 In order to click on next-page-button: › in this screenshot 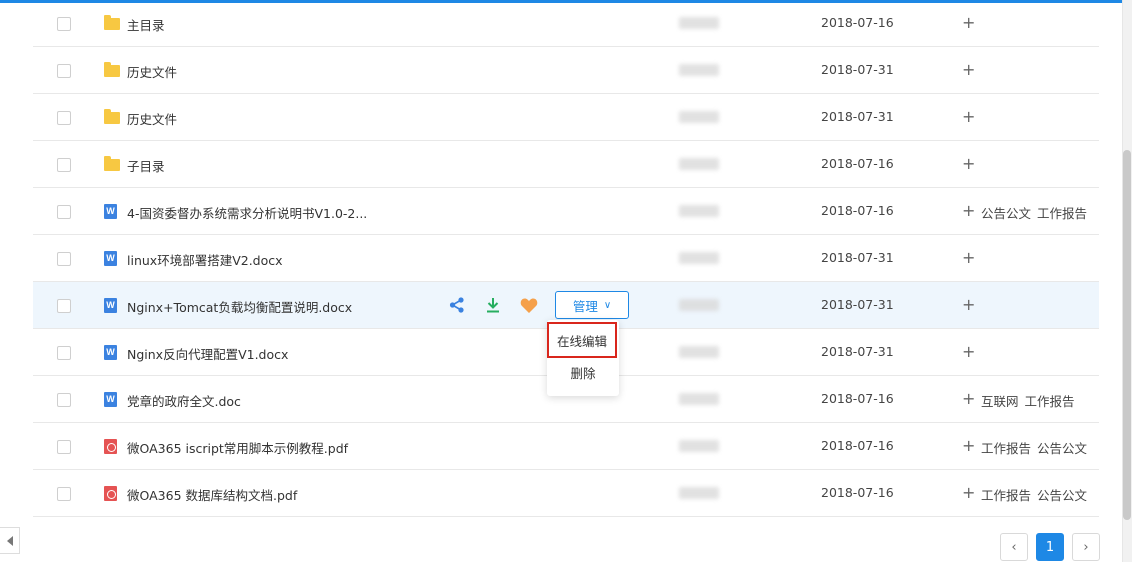, I will do `click(1086, 547)`.